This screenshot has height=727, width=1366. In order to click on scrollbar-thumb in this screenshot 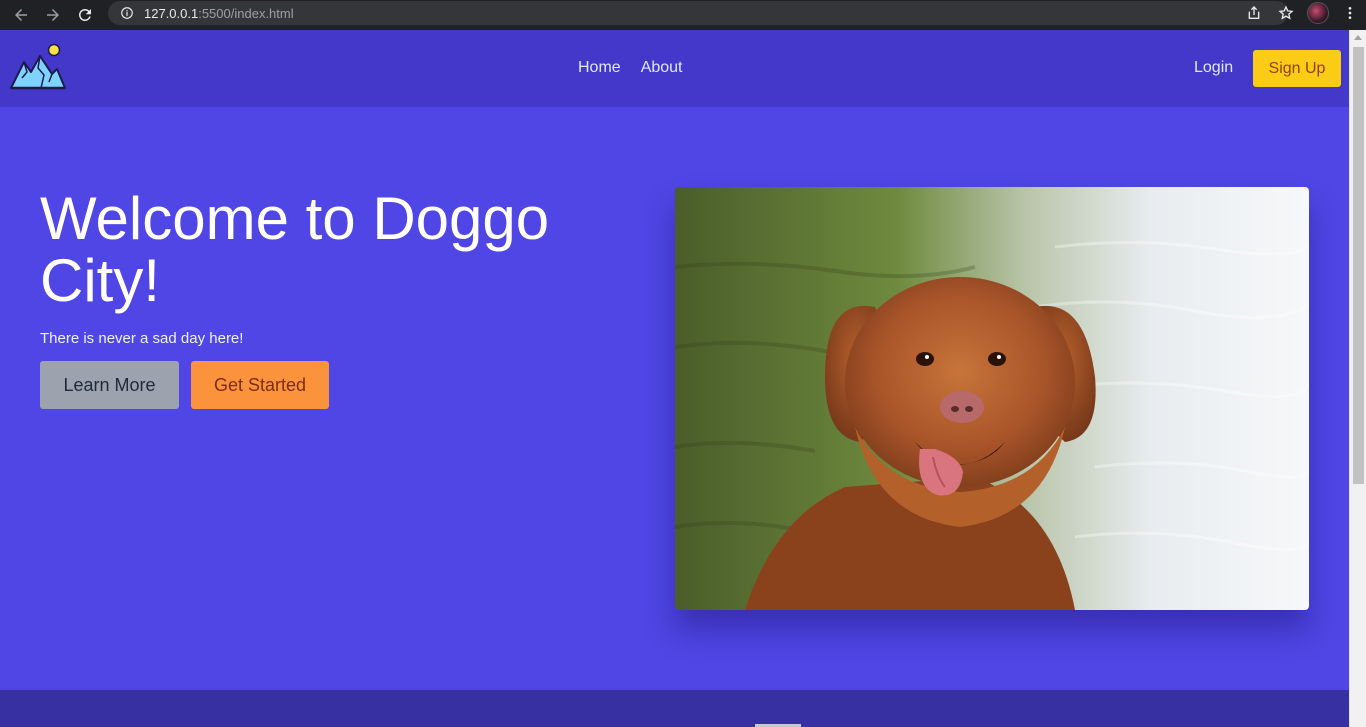, I will do `click(1358, 265)`.